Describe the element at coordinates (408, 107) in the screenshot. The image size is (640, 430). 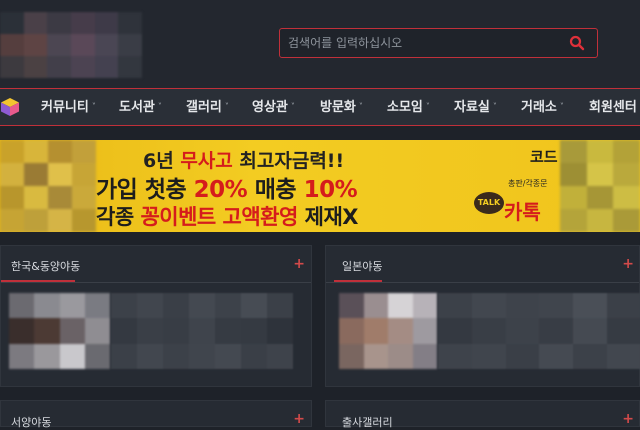
I see `nav-item-club: 소모임˅` at that location.